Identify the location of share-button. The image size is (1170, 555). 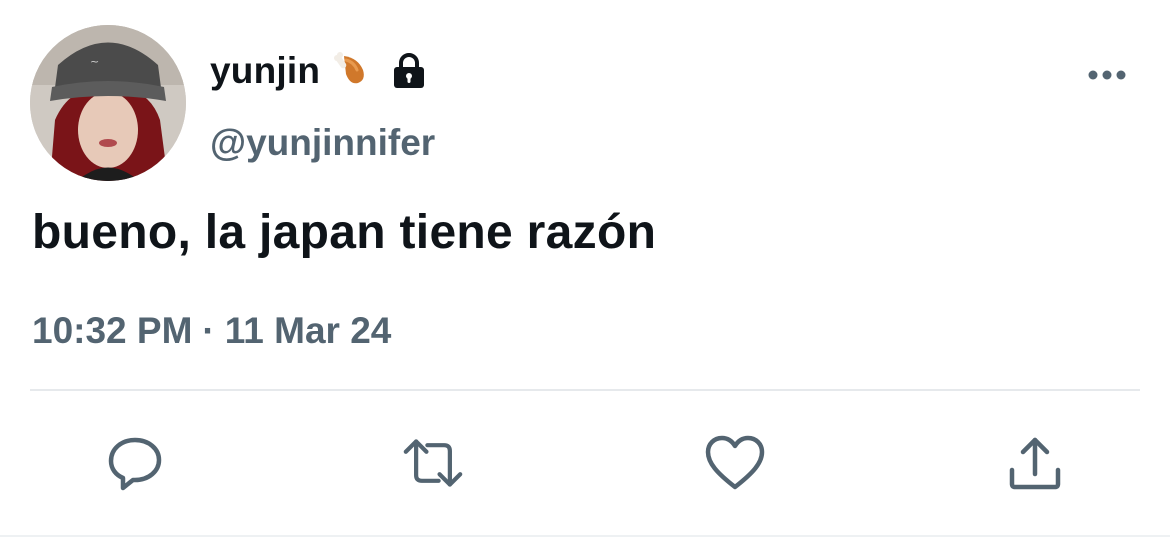
(1035, 463).